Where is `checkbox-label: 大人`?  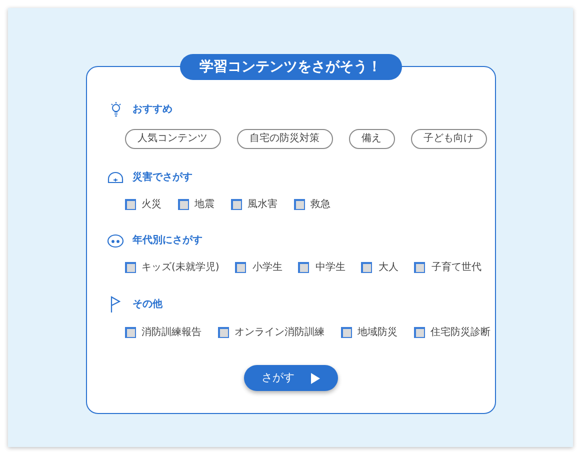
checkbox-label: 大人 is located at coordinates (388, 267).